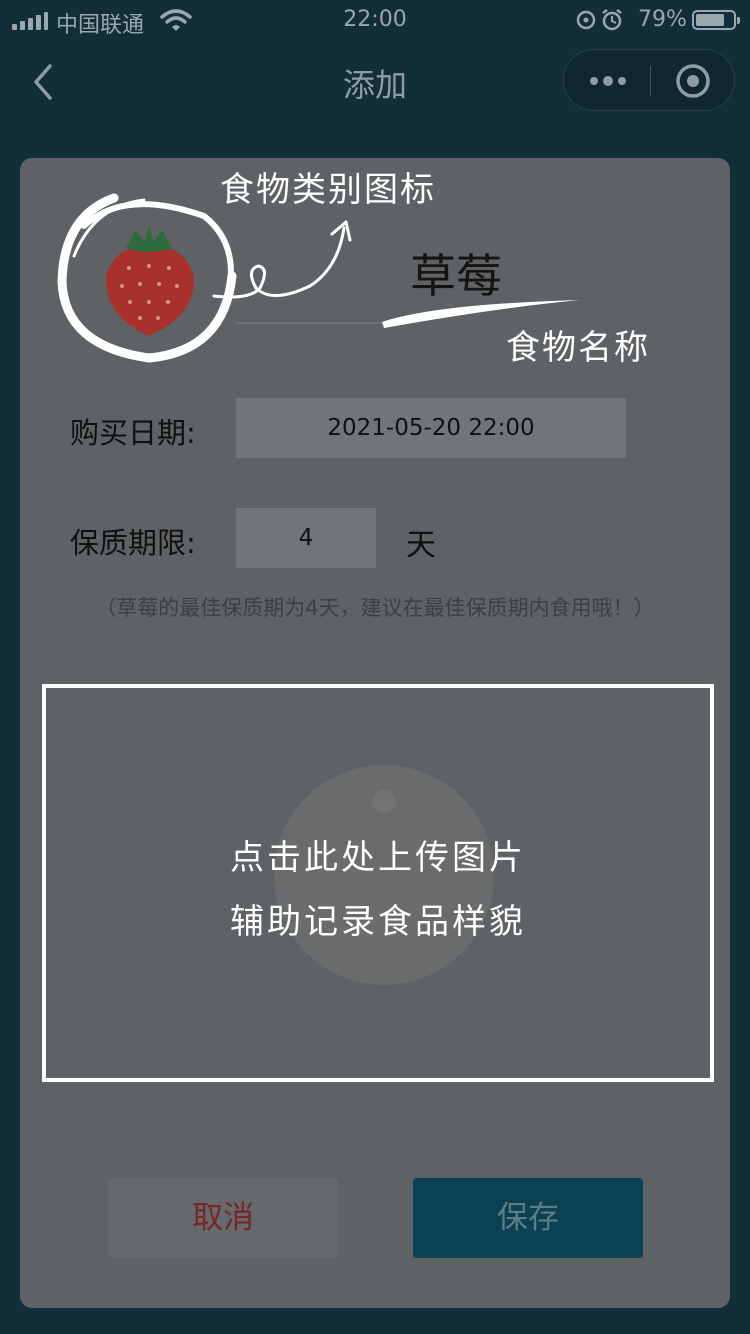  Describe the element at coordinates (375, 82) in the screenshot. I see `nav-bar: 添加` at that location.